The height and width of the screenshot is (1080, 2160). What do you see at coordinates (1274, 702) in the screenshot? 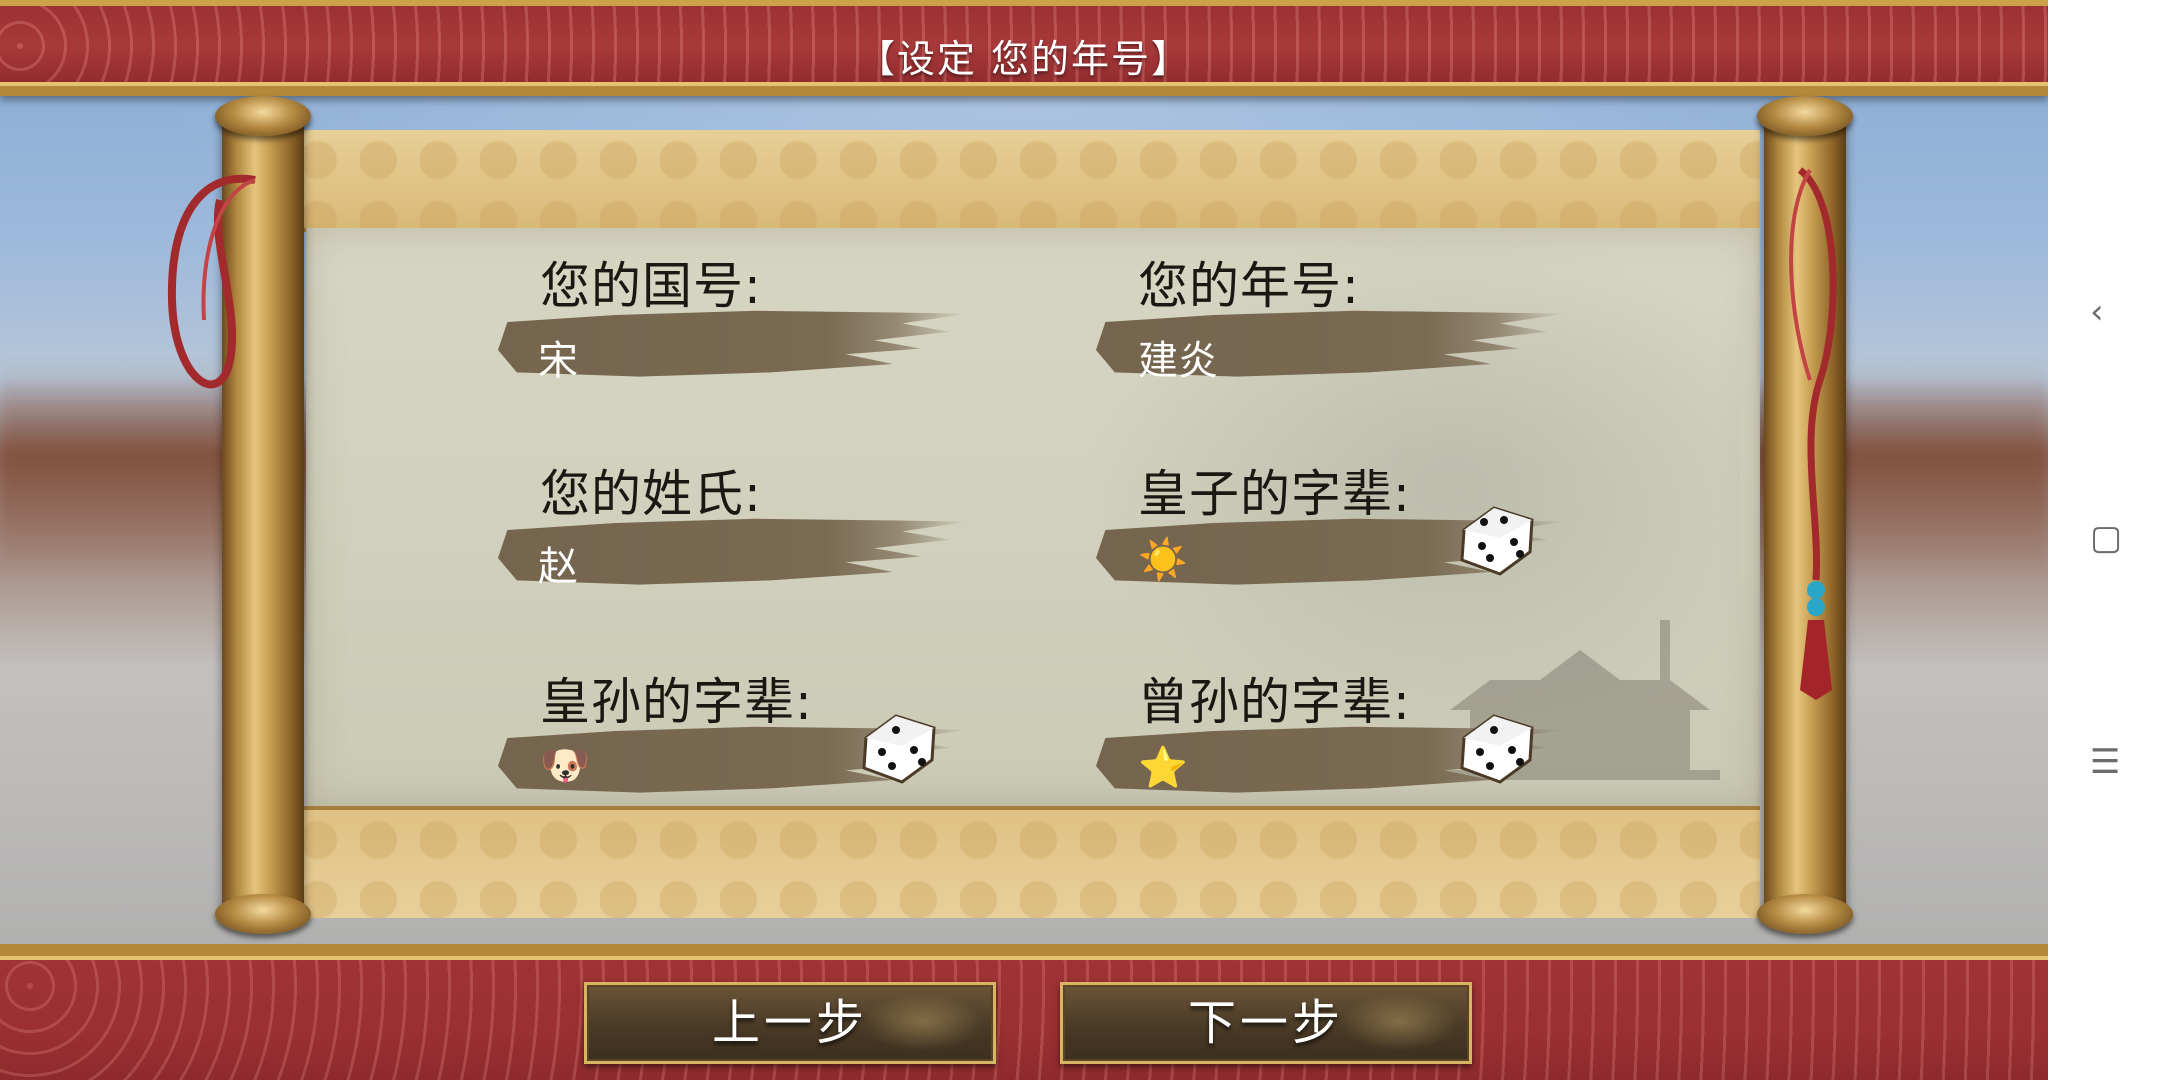
I see `great-grandson-generation-label: 曾孙的字辈:` at bounding box center [1274, 702].